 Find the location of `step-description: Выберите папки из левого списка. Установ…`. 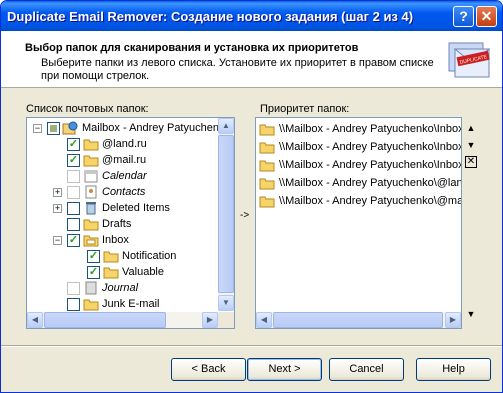

step-description: Выберите папки из левого списка. Установ… is located at coordinates (237, 69).